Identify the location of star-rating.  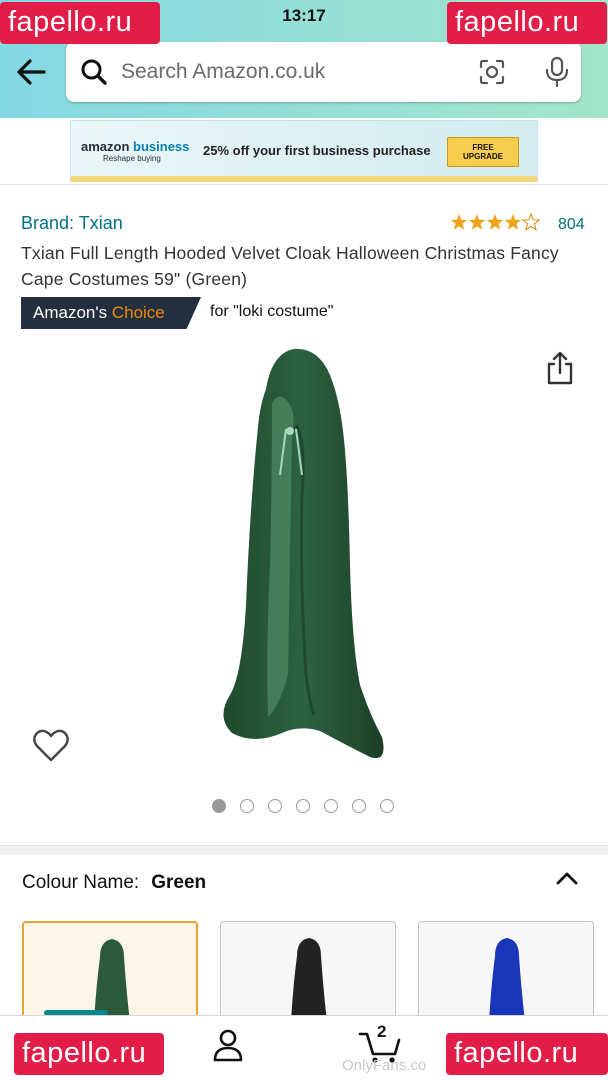
(496, 223).